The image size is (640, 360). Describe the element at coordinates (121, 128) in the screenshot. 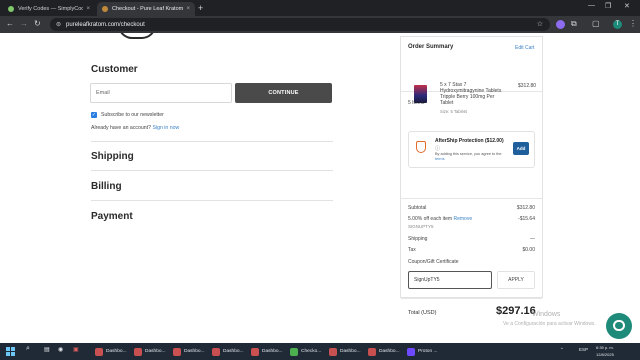

I see `account-prompt-text: Already have an account?` at that location.